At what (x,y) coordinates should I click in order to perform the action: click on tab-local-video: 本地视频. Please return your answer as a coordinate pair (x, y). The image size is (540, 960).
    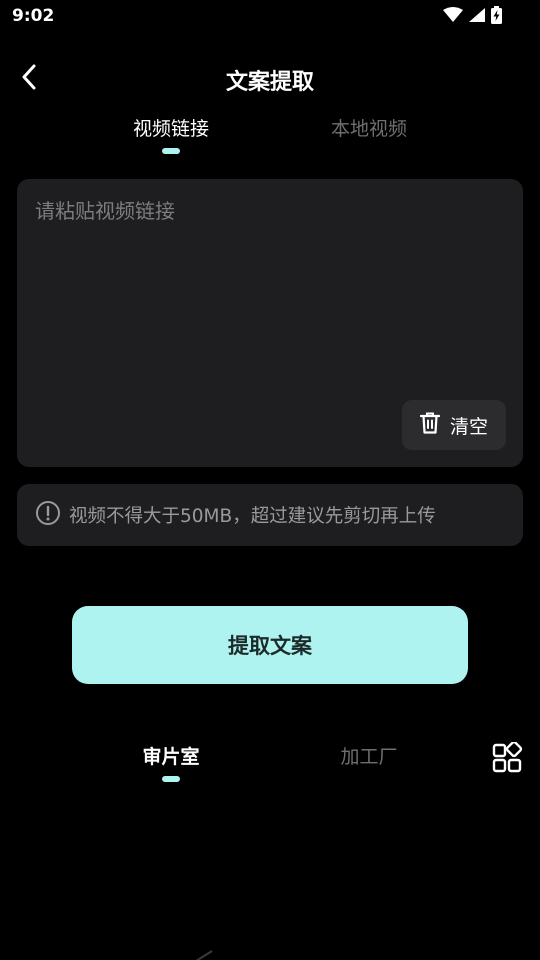
    Looking at the image, I should click on (369, 129).